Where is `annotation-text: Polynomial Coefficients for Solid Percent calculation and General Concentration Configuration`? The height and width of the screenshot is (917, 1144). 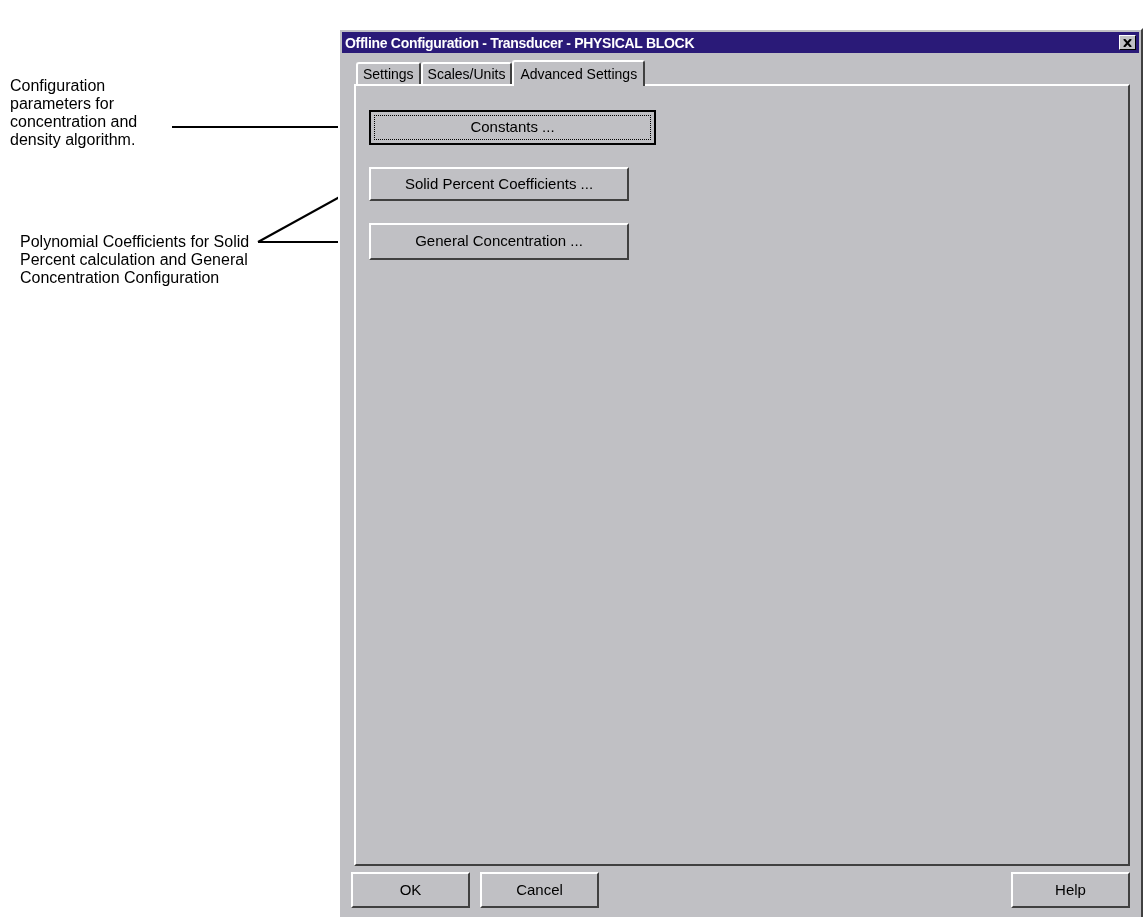 annotation-text: Polynomial Coefficients for Solid Percent calculation and General Concentration Configuration is located at coordinates (135, 260).